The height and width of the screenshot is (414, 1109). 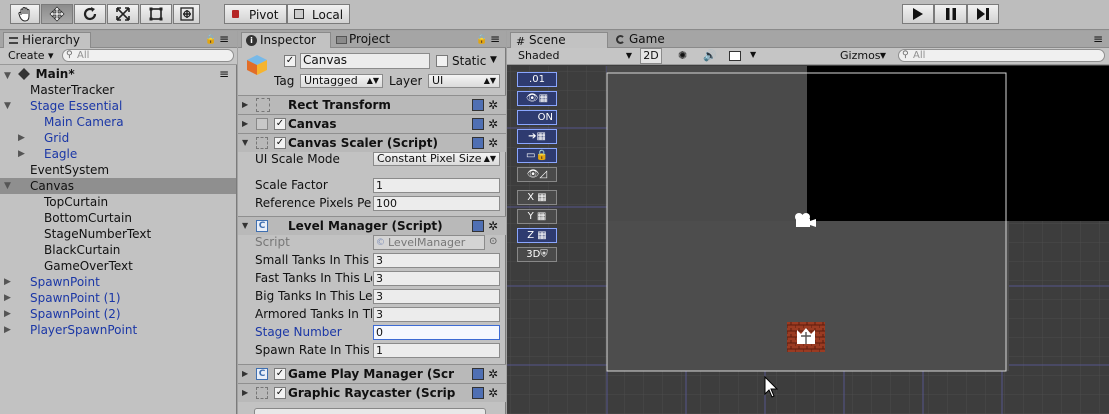 What do you see at coordinates (537, 197) in the screenshot?
I see `x-axis-toggle: X ▦` at bounding box center [537, 197].